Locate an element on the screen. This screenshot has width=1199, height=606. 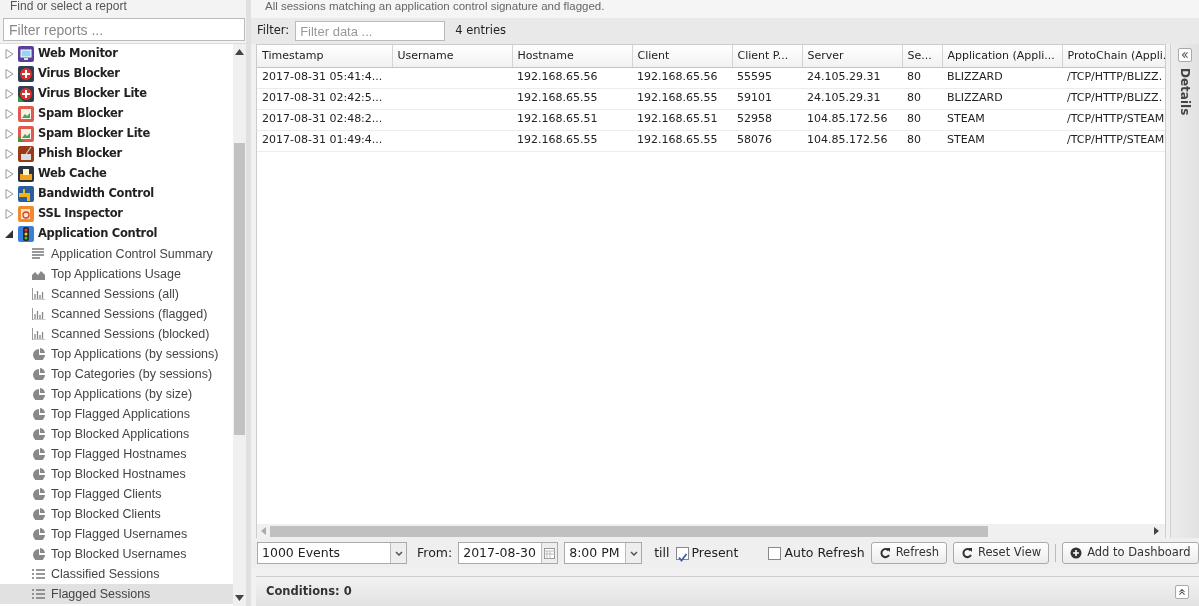
tree-item: Top Flagged Applications is located at coordinates (116, 414).